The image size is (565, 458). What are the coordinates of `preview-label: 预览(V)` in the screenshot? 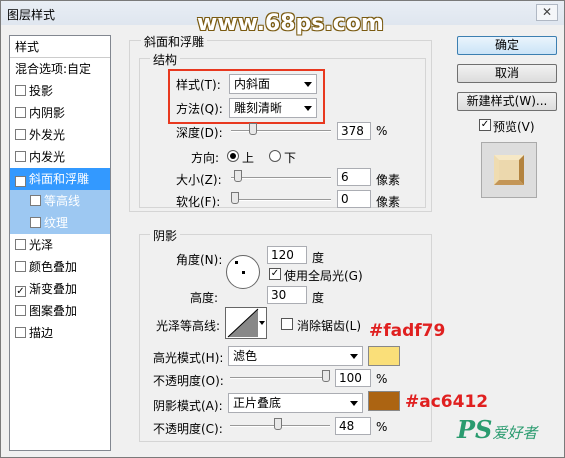 It's located at (514, 127).